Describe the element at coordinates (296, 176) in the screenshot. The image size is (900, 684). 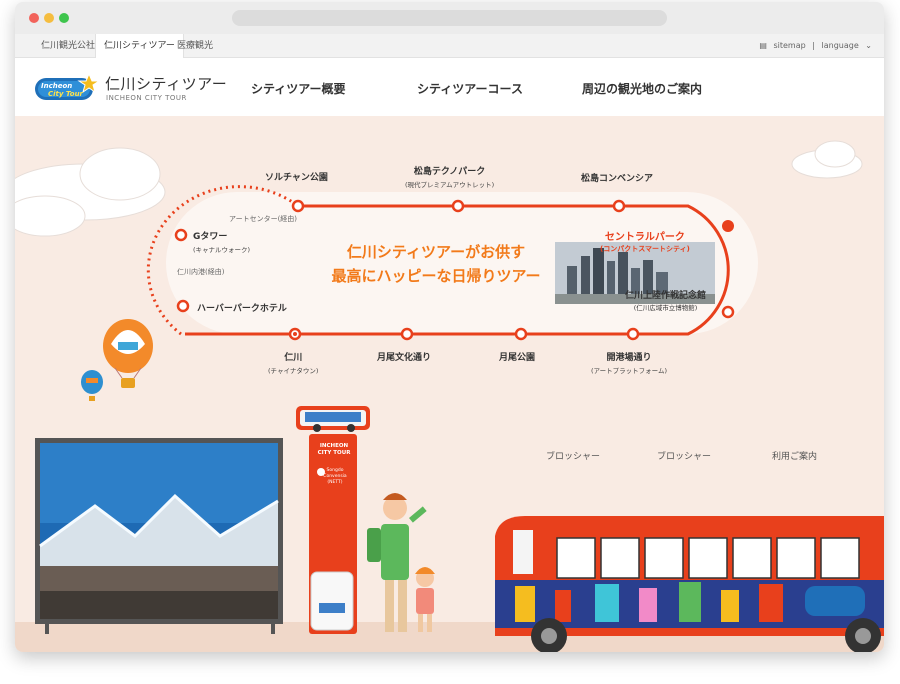
I see `stop-solchan-park: ソルチャン公園` at that location.